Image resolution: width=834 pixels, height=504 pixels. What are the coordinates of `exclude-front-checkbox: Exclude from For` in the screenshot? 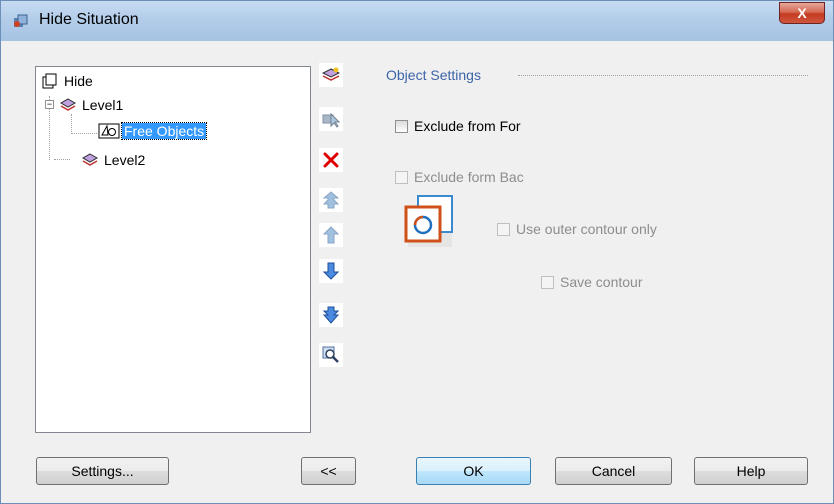 It's located at (458, 126).